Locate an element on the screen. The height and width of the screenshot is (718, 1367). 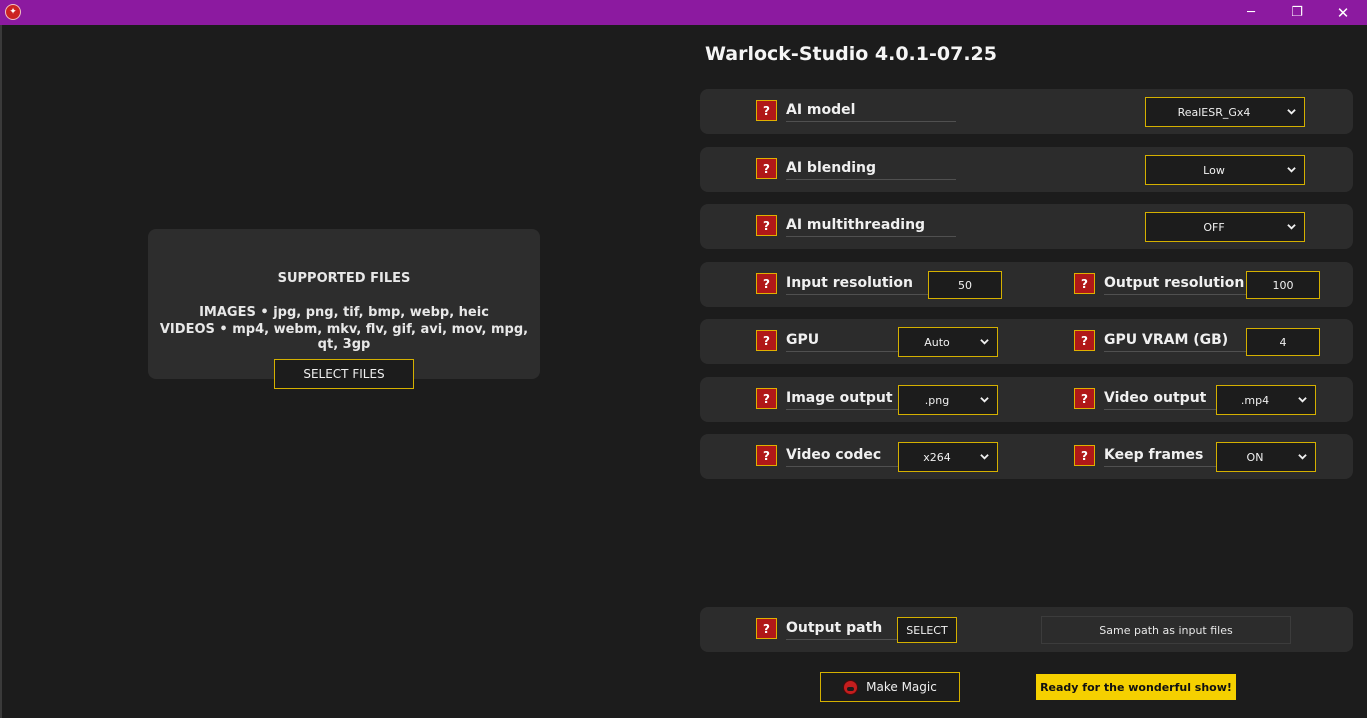
image-output-help-icon: ? is located at coordinates (766, 398).